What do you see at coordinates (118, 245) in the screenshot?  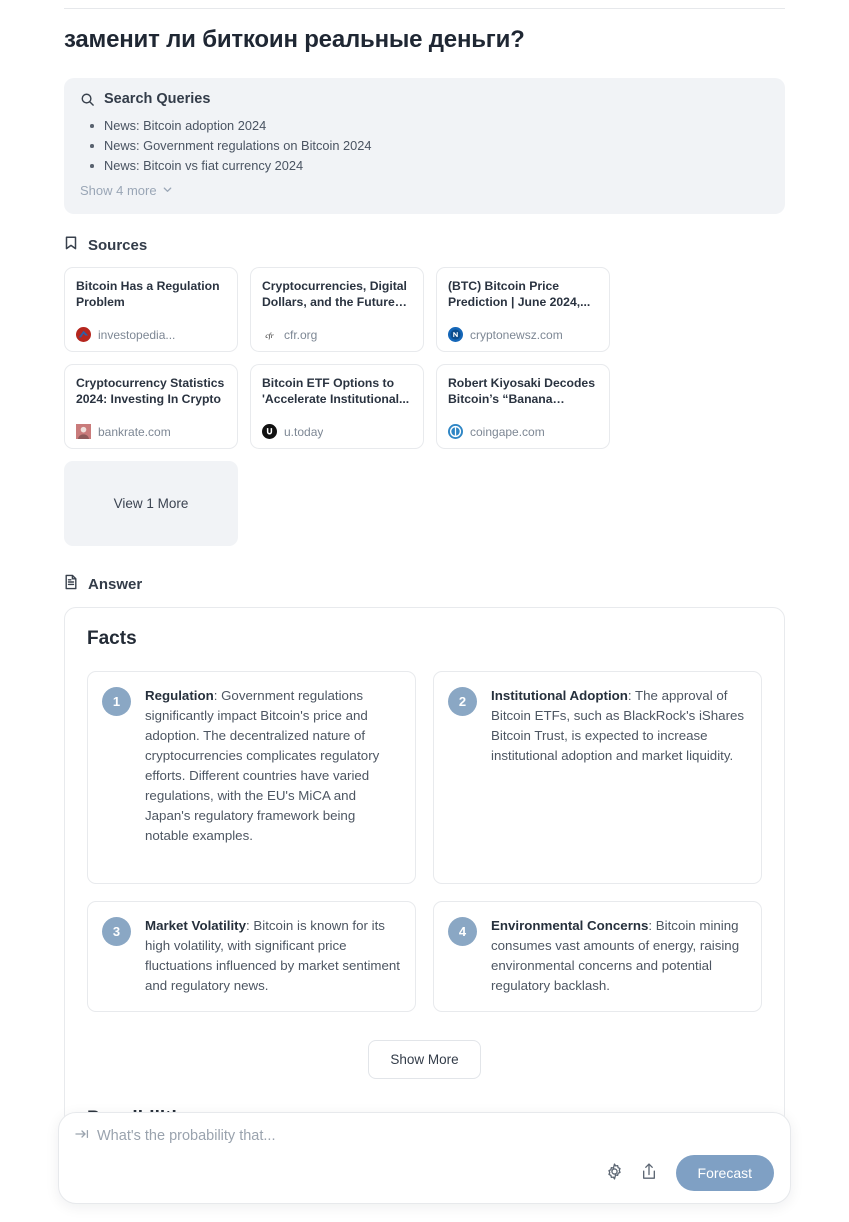 I see `sources-title: Sources` at bounding box center [118, 245].